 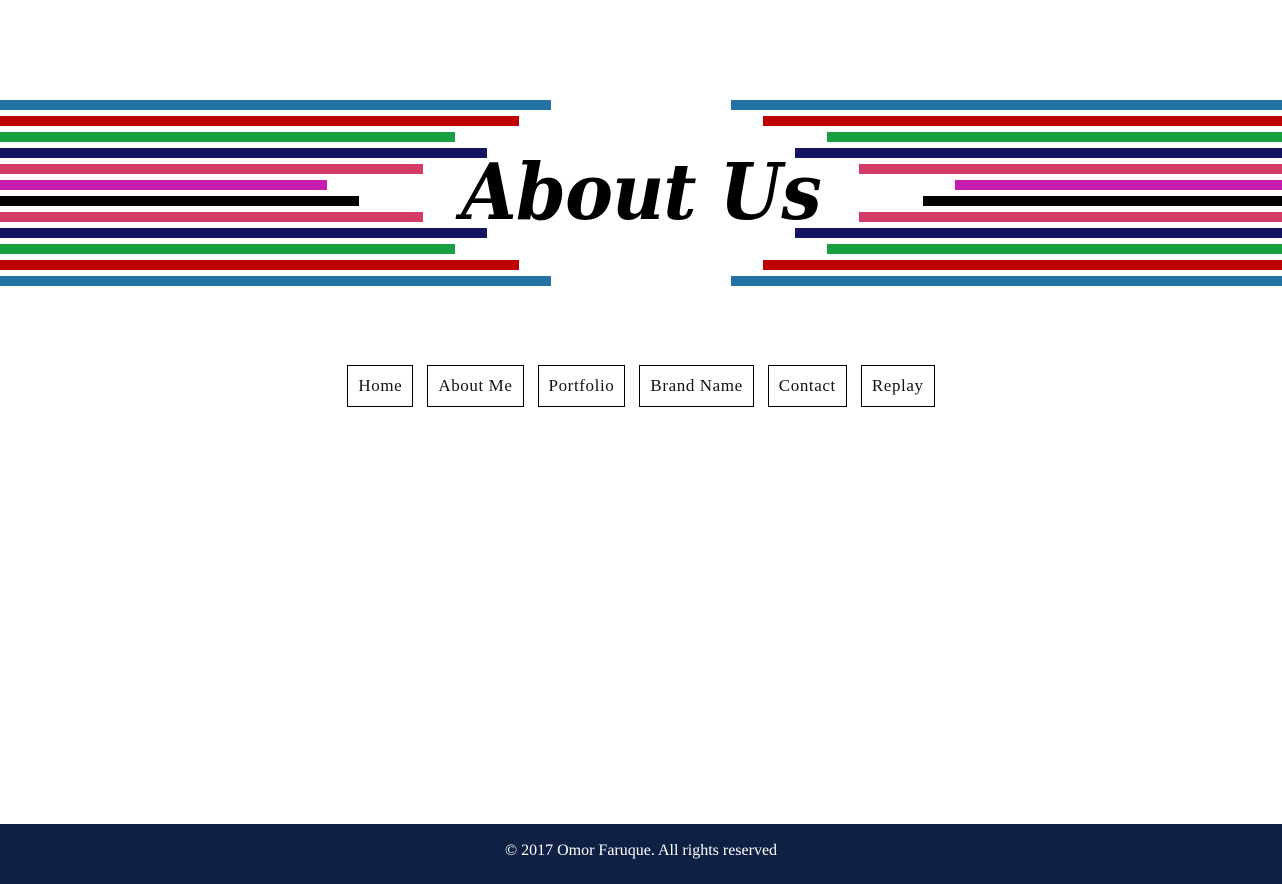 What do you see at coordinates (696, 386) in the screenshot?
I see `nav-brand-name-button: Brand Name` at bounding box center [696, 386].